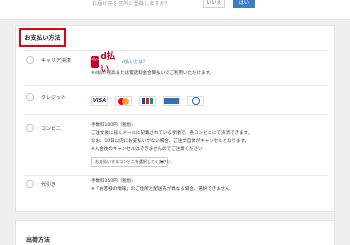 This screenshot has height=245, width=350. What do you see at coordinates (147, 149) in the screenshot?
I see `convenience-cancel-note: ※入金後のキャンセルはできませんのでご注意ください` at bounding box center [147, 149].